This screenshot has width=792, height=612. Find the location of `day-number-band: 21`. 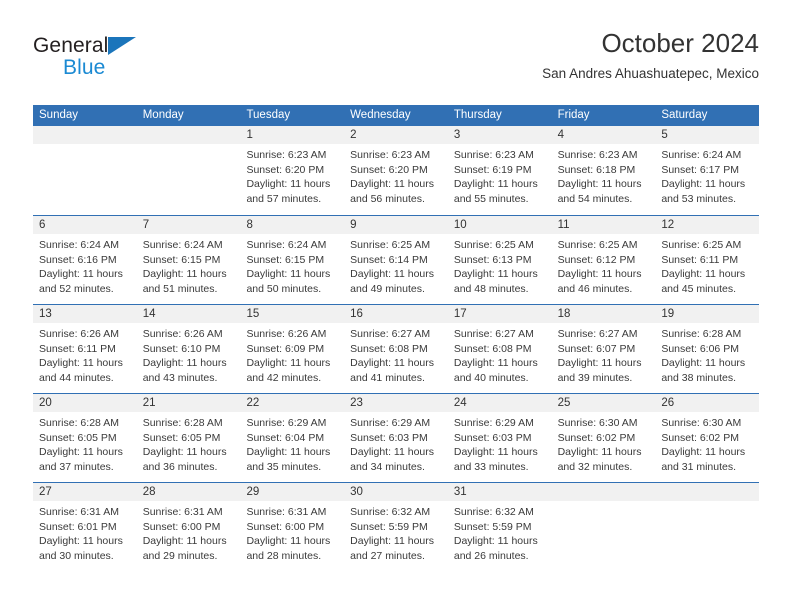

day-number-band: 21 is located at coordinates (188, 403).